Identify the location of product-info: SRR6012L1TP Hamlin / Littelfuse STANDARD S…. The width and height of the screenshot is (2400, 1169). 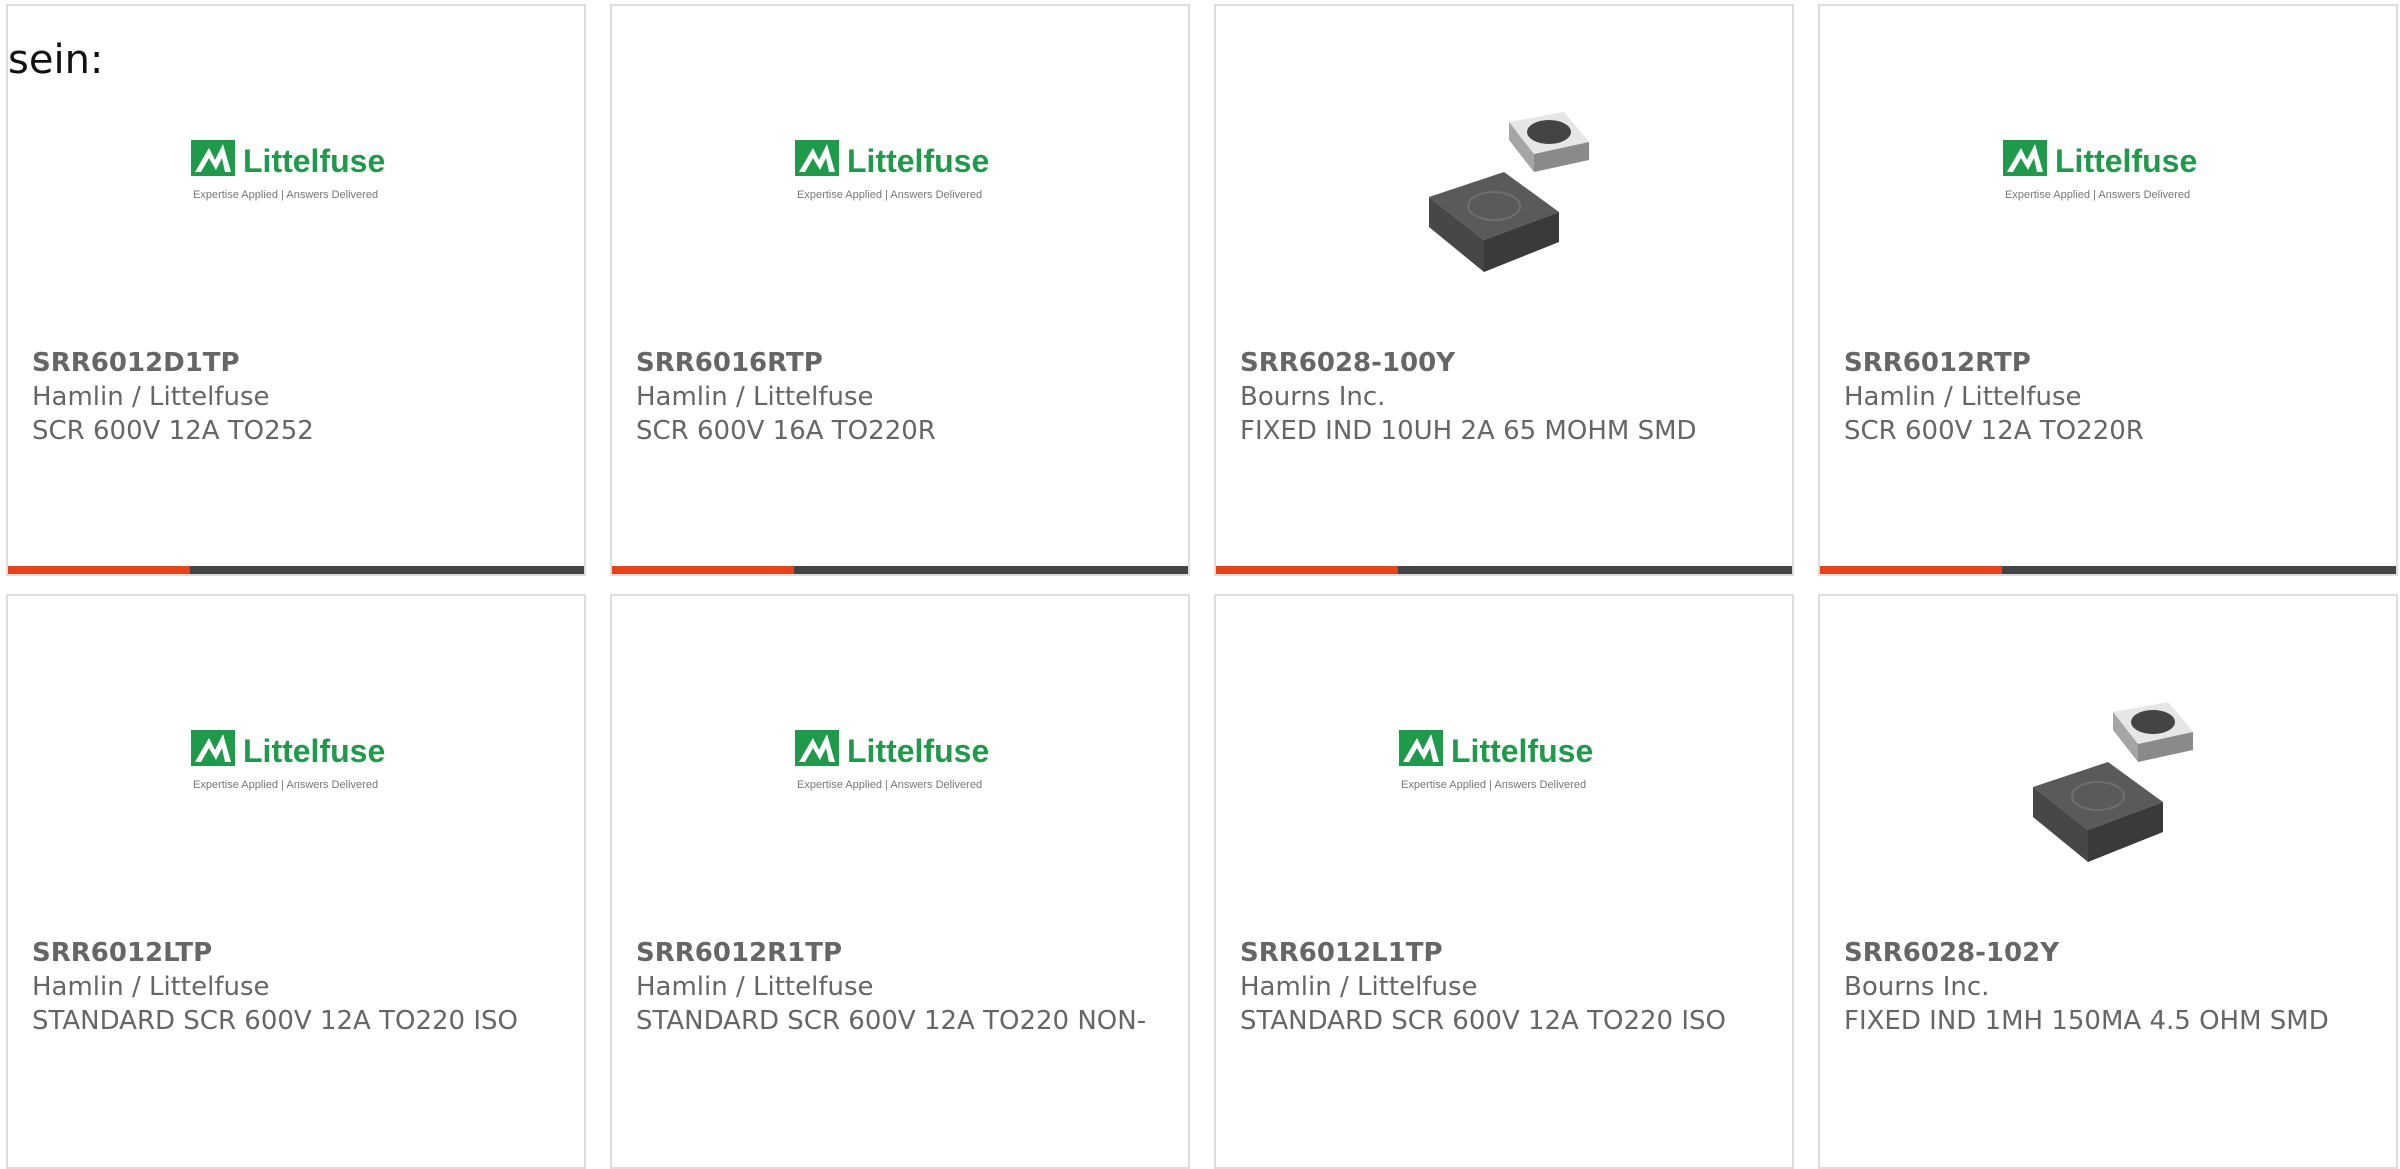
(1506, 987).